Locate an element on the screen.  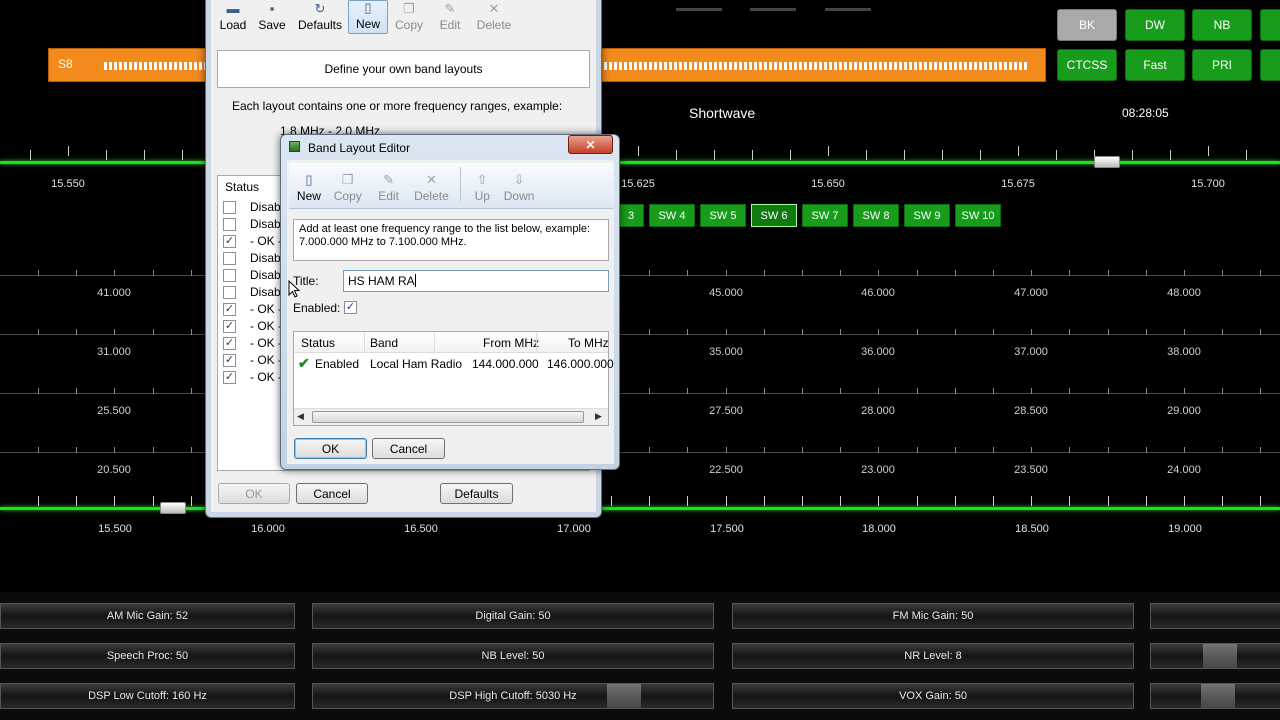
horizontal-scrollbar: ◀ ▶ is located at coordinates (451, 416).